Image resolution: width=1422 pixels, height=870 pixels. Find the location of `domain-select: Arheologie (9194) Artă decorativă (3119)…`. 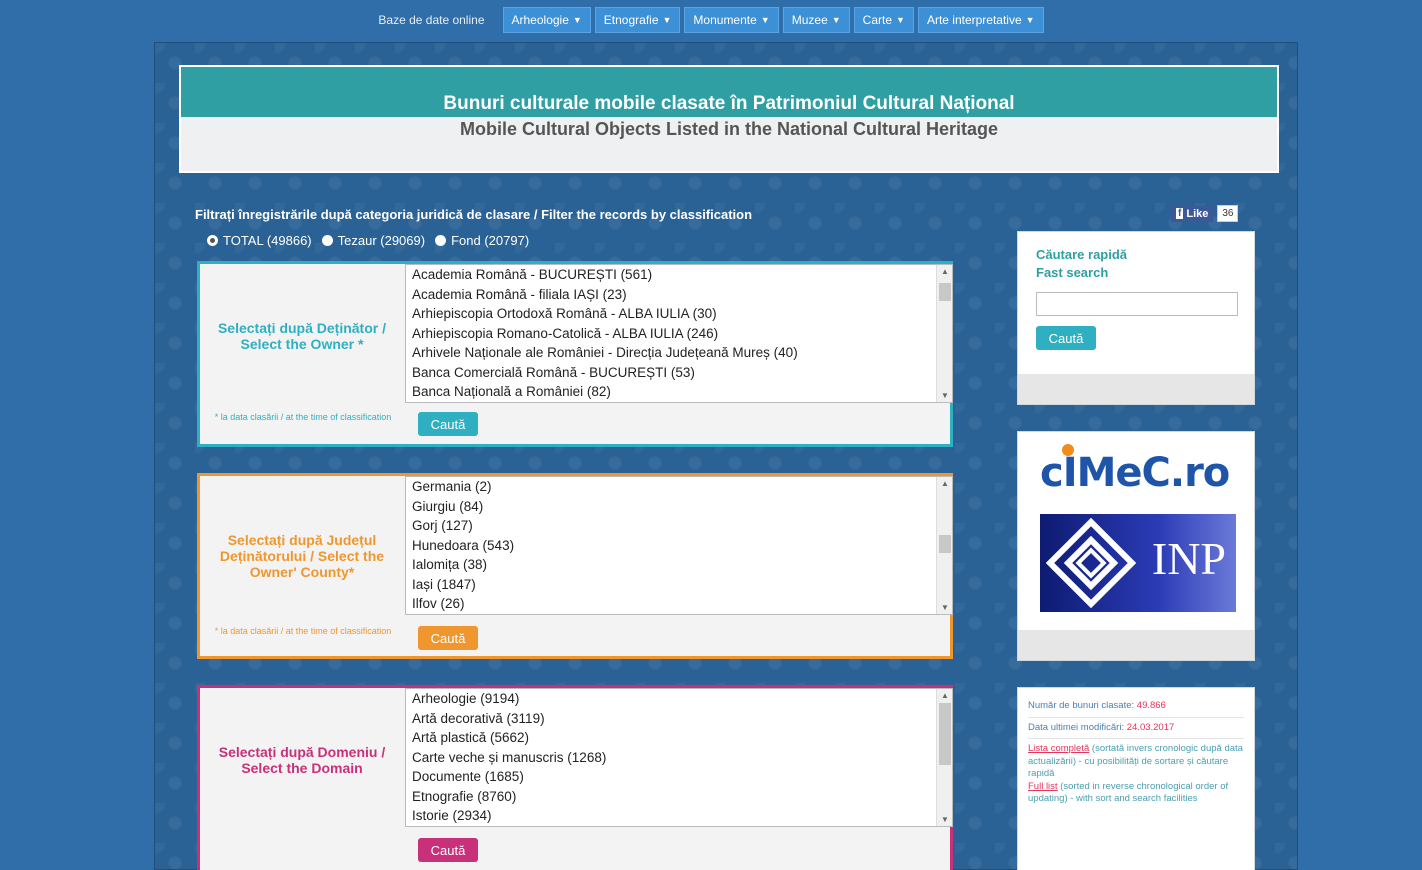

domain-select: Arheologie (9194) Artă decorativă (3119)… is located at coordinates (679, 757).